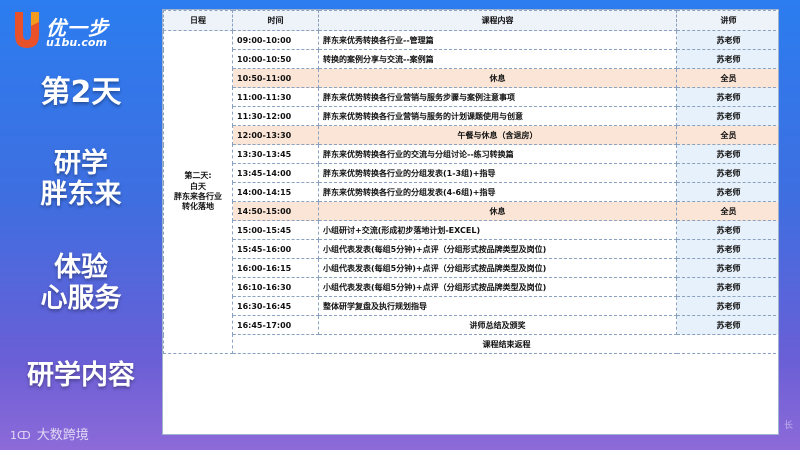 This screenshot has height=450, width=800. What do you see at coordinates (275, 268) in the screenshot?
I see `time-cell: 16:00-16:15` at bounding box center [275, 268].